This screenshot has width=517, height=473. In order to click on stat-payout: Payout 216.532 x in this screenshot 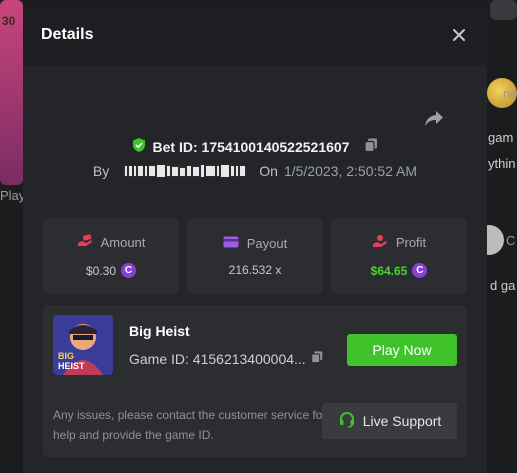, I will do `click(255, 256)`.